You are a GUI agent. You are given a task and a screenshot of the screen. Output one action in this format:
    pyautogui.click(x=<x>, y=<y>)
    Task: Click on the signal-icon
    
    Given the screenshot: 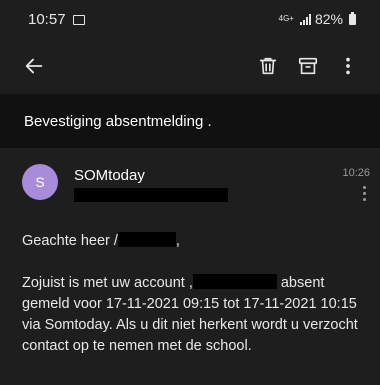 What is the action you would take?
    pyautogui.click(x=305, y=19)
    